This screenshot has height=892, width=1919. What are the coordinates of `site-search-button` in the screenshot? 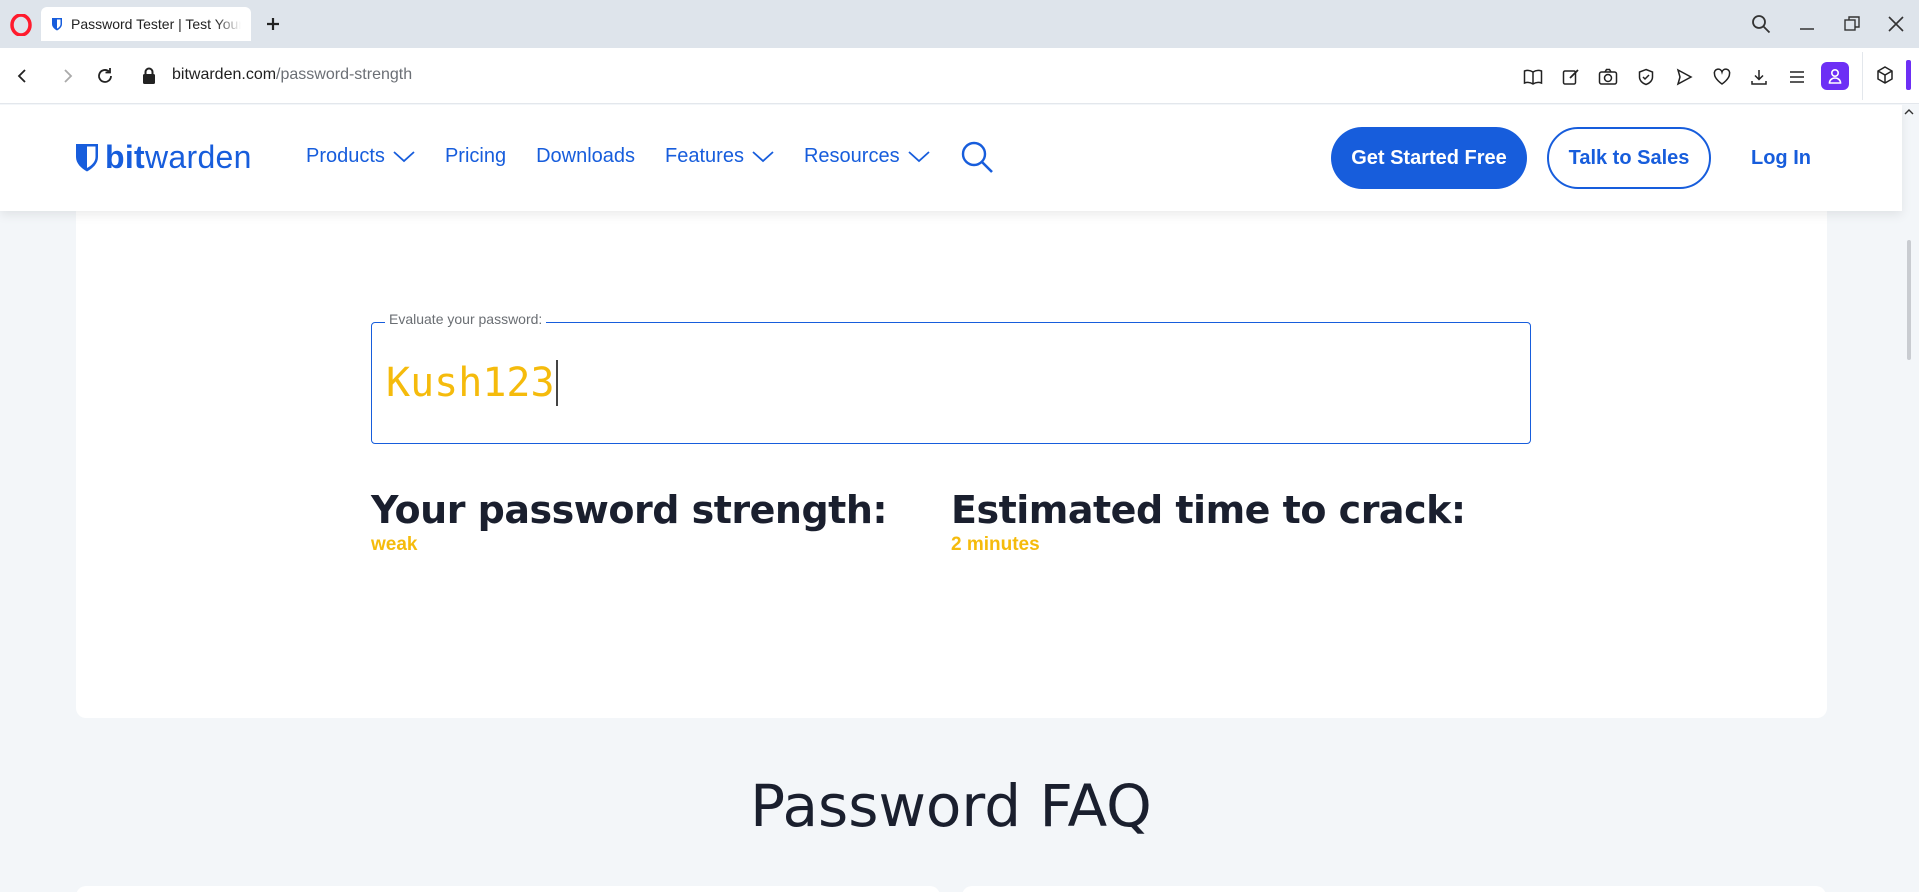 It's located at (977, 159).